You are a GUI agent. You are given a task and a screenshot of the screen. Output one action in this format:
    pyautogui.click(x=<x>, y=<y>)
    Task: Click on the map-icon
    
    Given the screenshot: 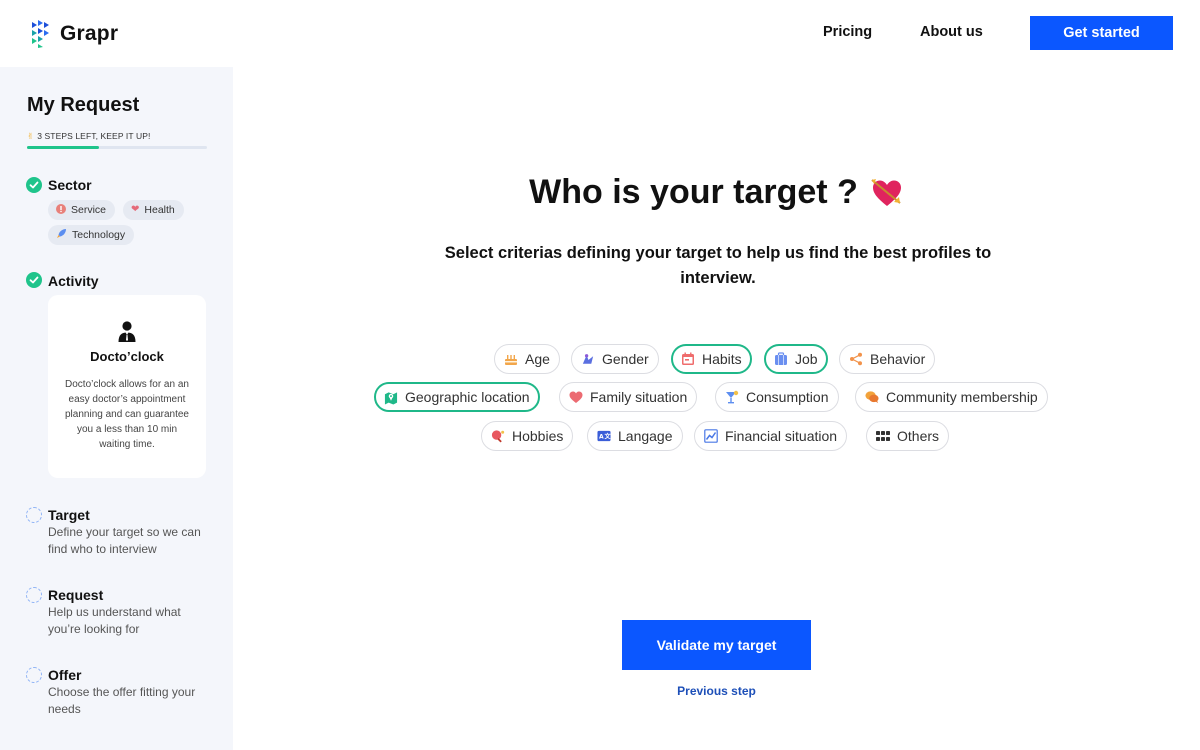 What is the action you would take?
    pyautogui.click(x=391, y=397)
    